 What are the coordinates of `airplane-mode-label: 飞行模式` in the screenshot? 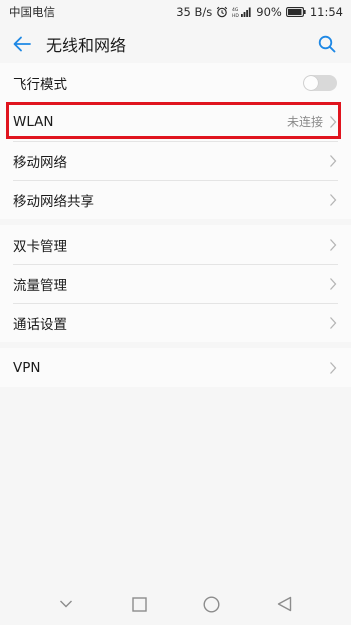 It's located at (40, 84).